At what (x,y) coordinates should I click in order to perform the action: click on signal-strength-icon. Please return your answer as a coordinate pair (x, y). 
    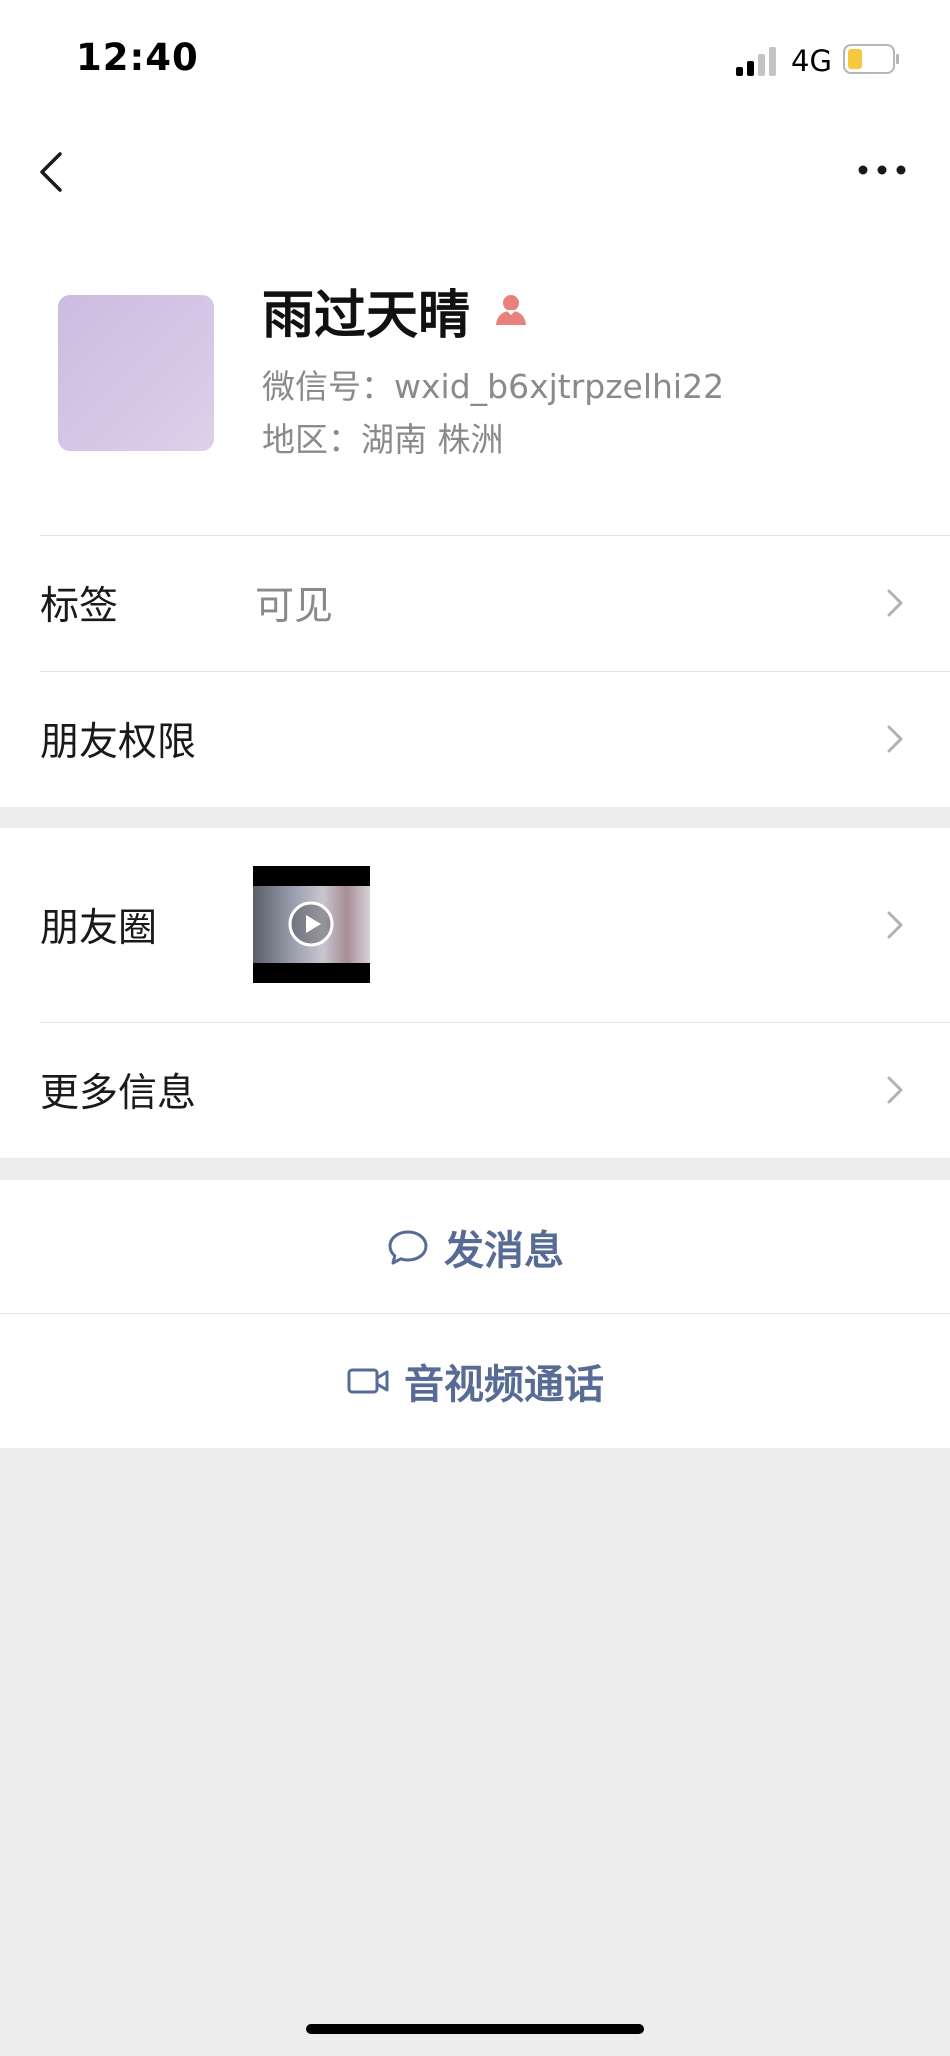
    Looking at the image, I should click on (758, 60).